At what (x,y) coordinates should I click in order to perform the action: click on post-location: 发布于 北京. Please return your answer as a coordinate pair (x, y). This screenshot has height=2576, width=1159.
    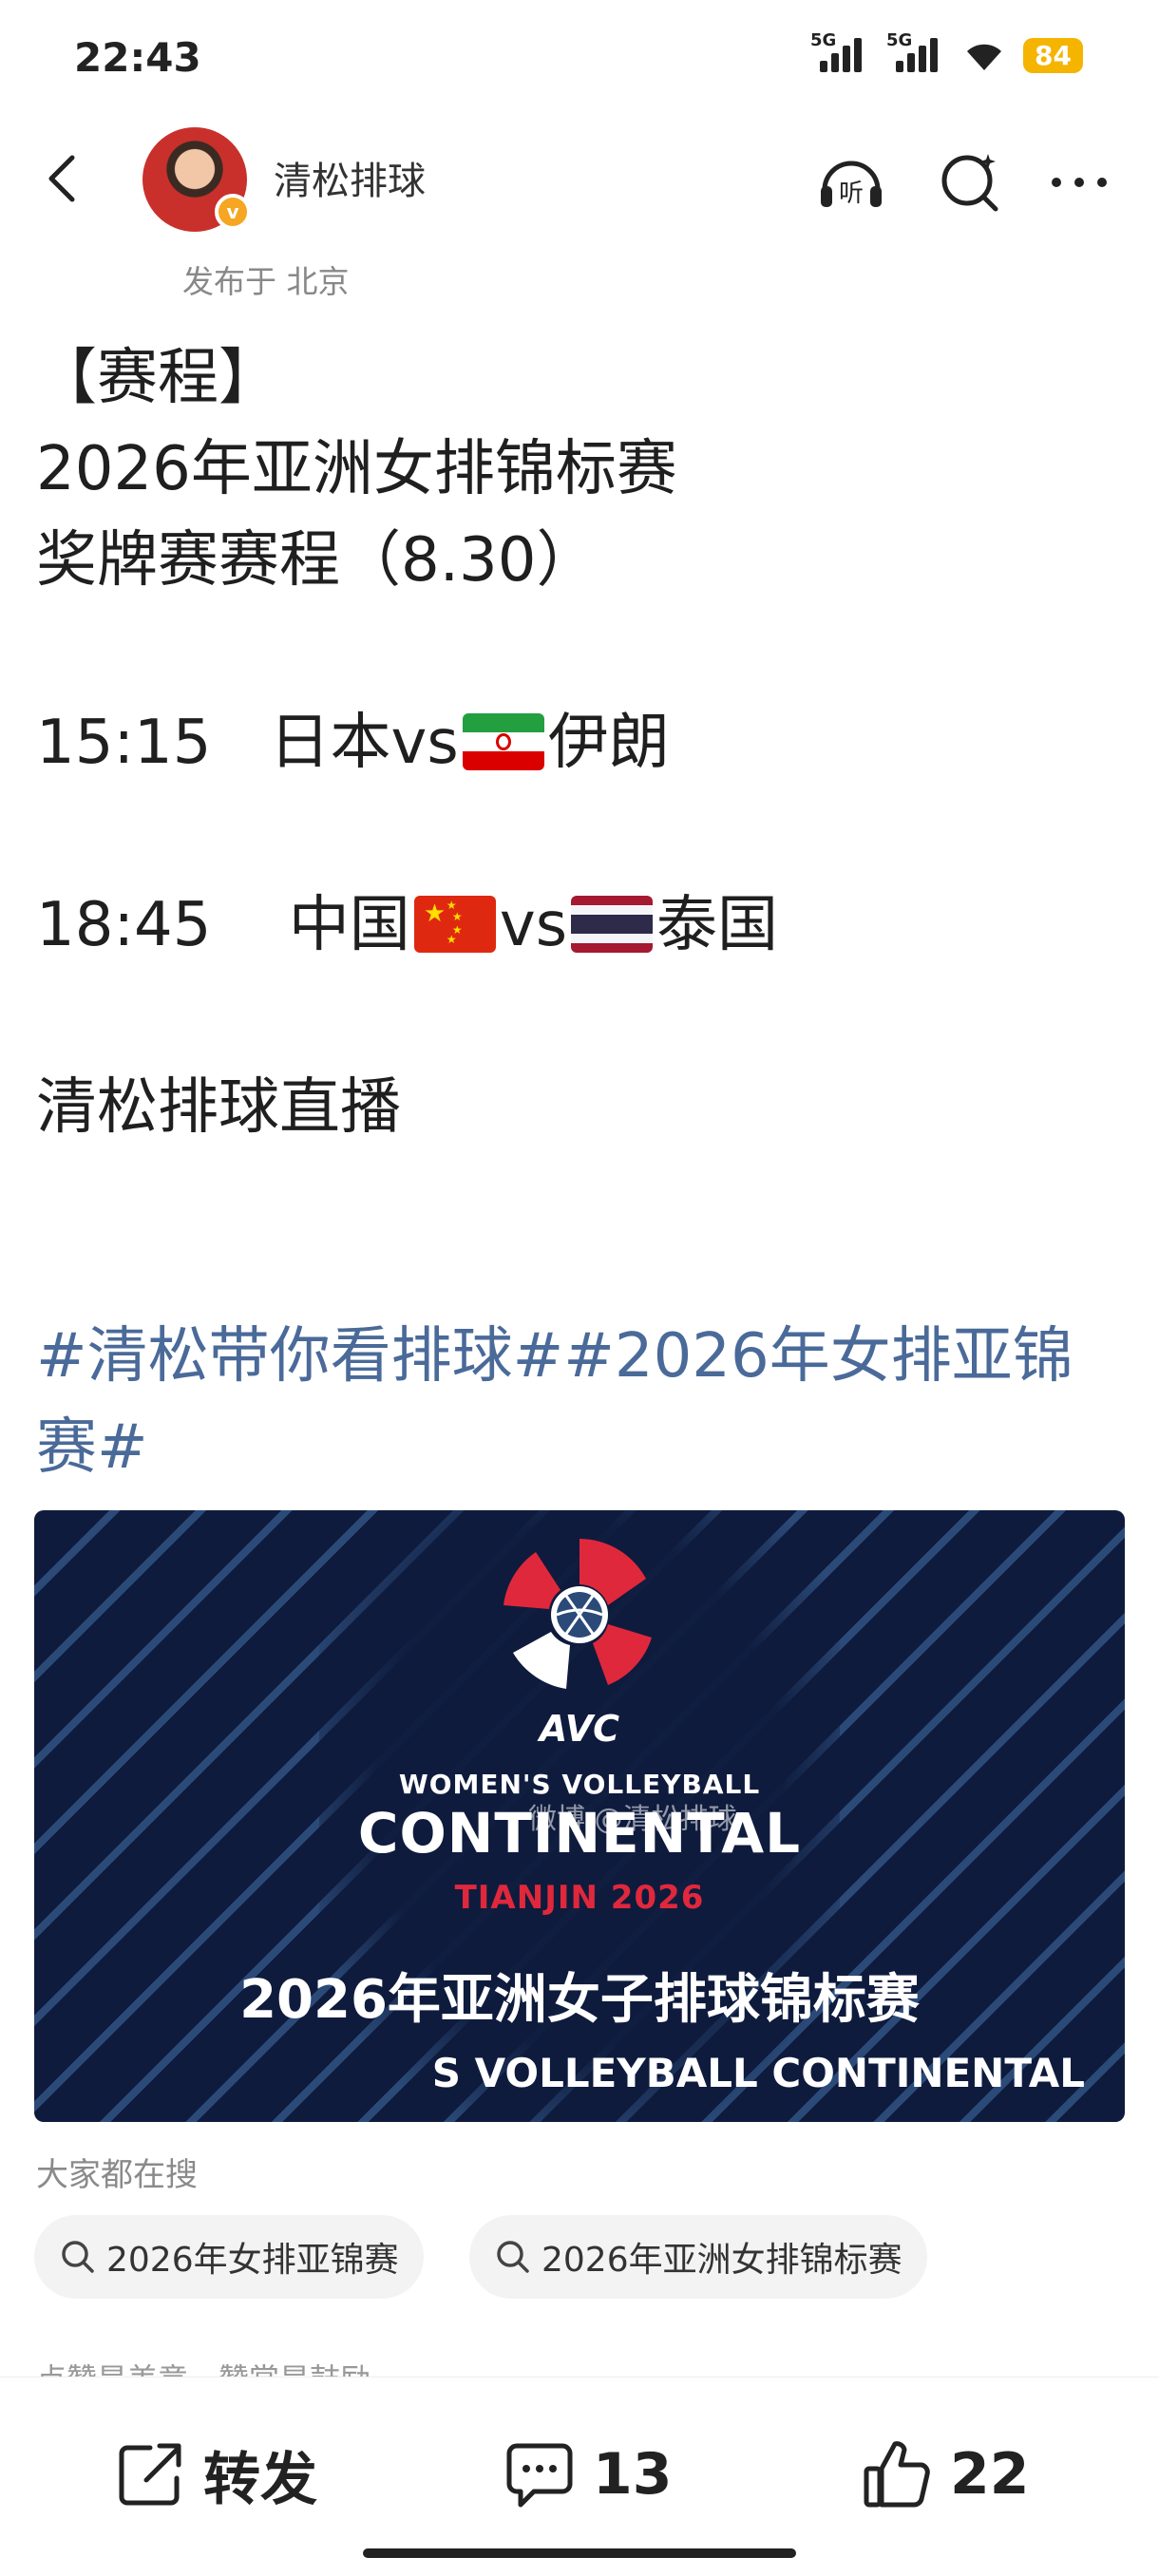
    Looking at the image, I should click on (266, 281).